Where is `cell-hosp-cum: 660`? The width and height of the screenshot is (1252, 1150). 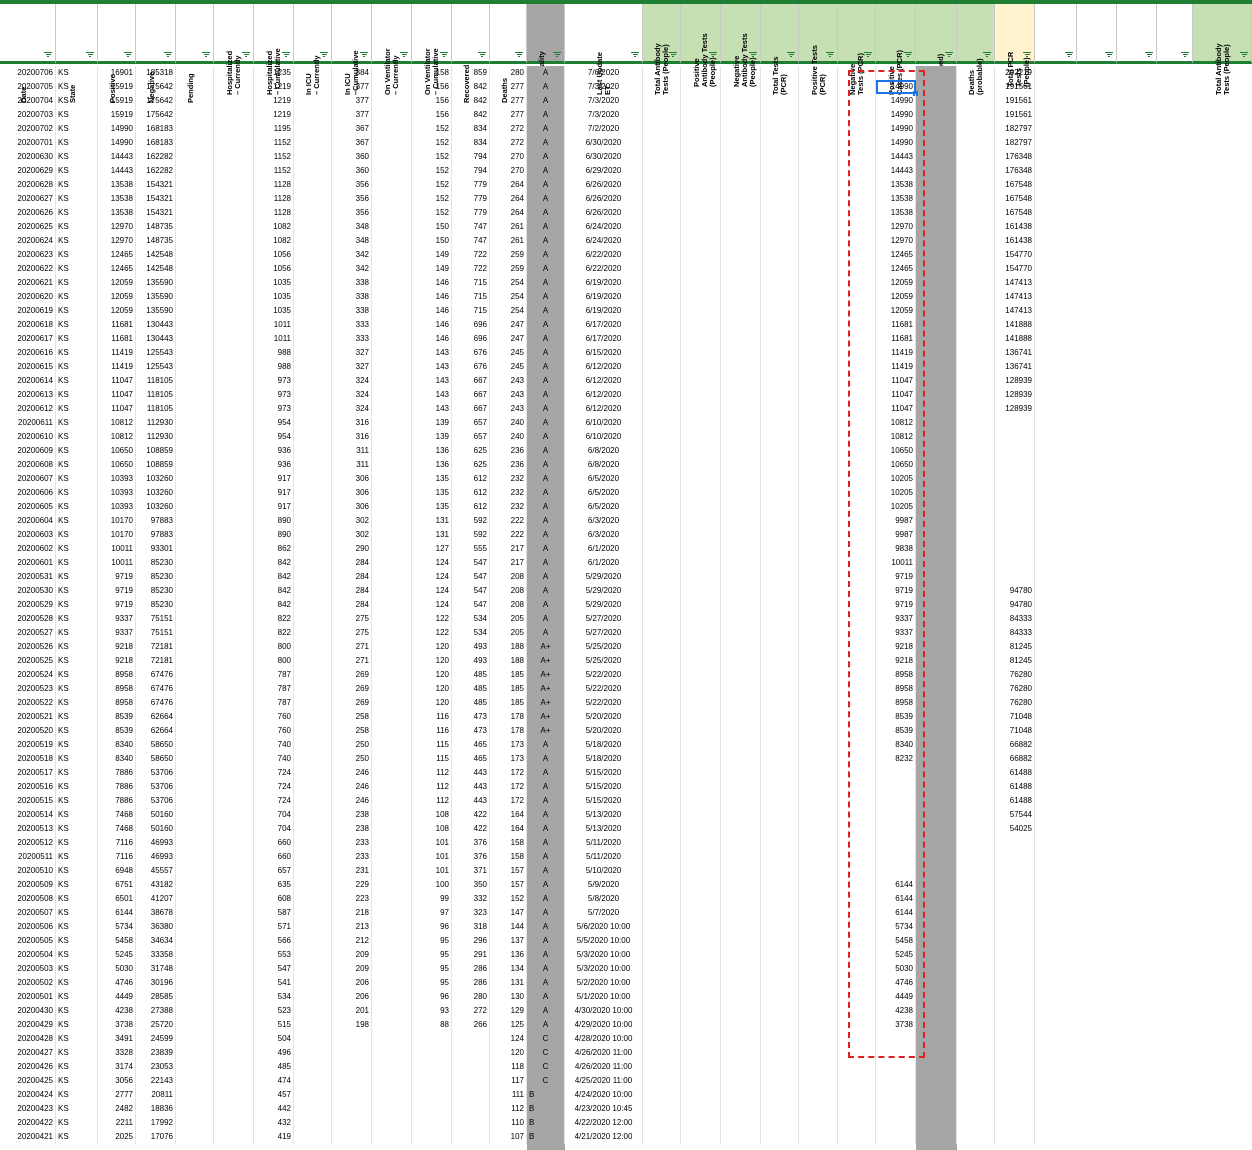 cell-hosp-cum: 660 is located at coordinates (274, 843).